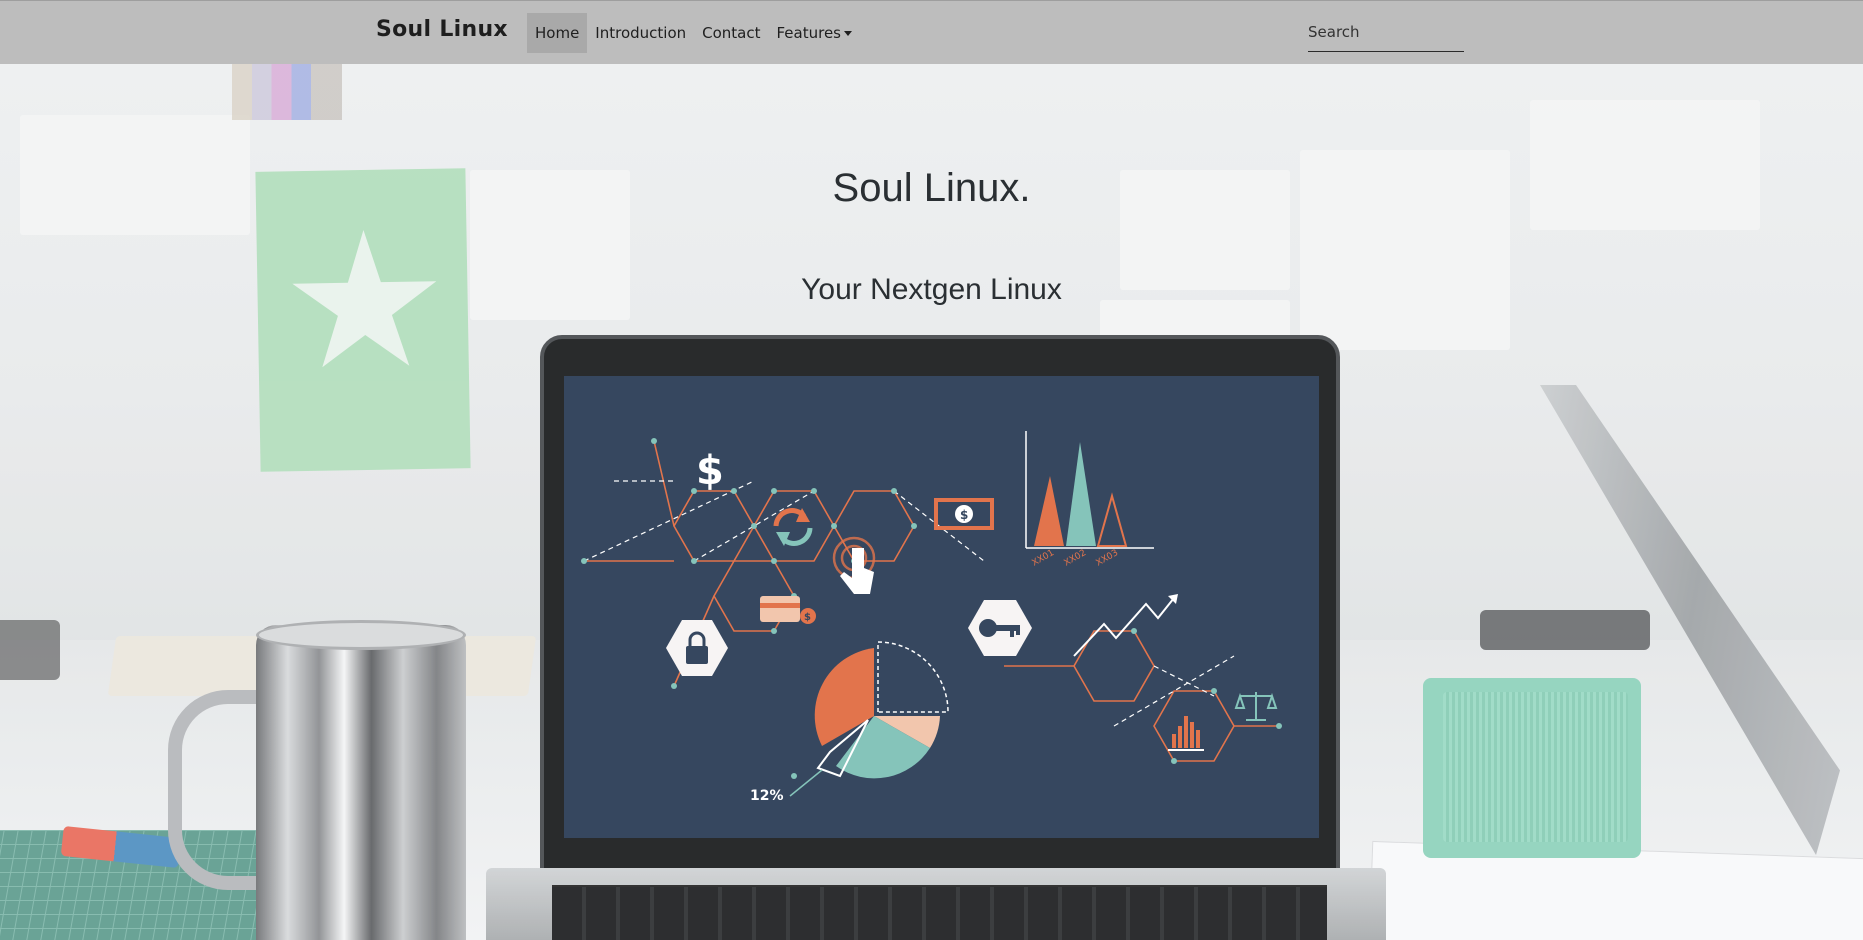 Image resolution: width=1863 pixels, height=940 pixels. I want to click on caret-down-icon, so click(848, 33).